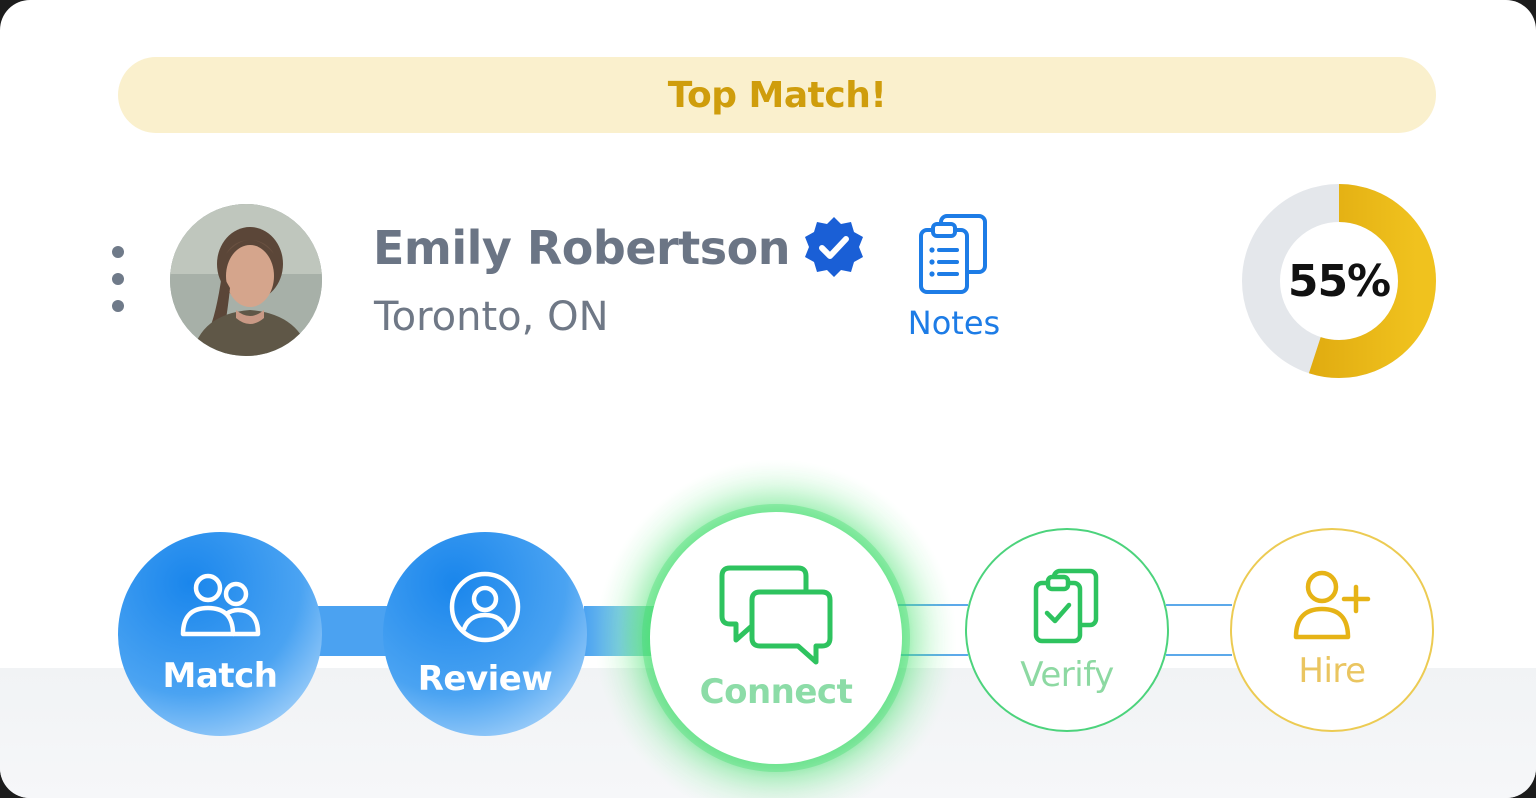 The image size is (1536, 798). Describe the element at coordinates (833, 247) in the screenshot. I see `verified-badge-icon` at that location.